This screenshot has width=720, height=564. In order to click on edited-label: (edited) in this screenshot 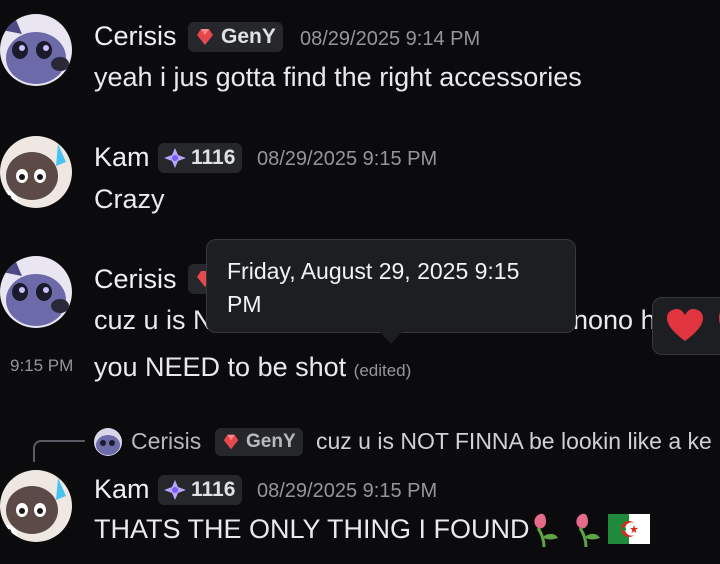, I will do `click(382, 370)`.